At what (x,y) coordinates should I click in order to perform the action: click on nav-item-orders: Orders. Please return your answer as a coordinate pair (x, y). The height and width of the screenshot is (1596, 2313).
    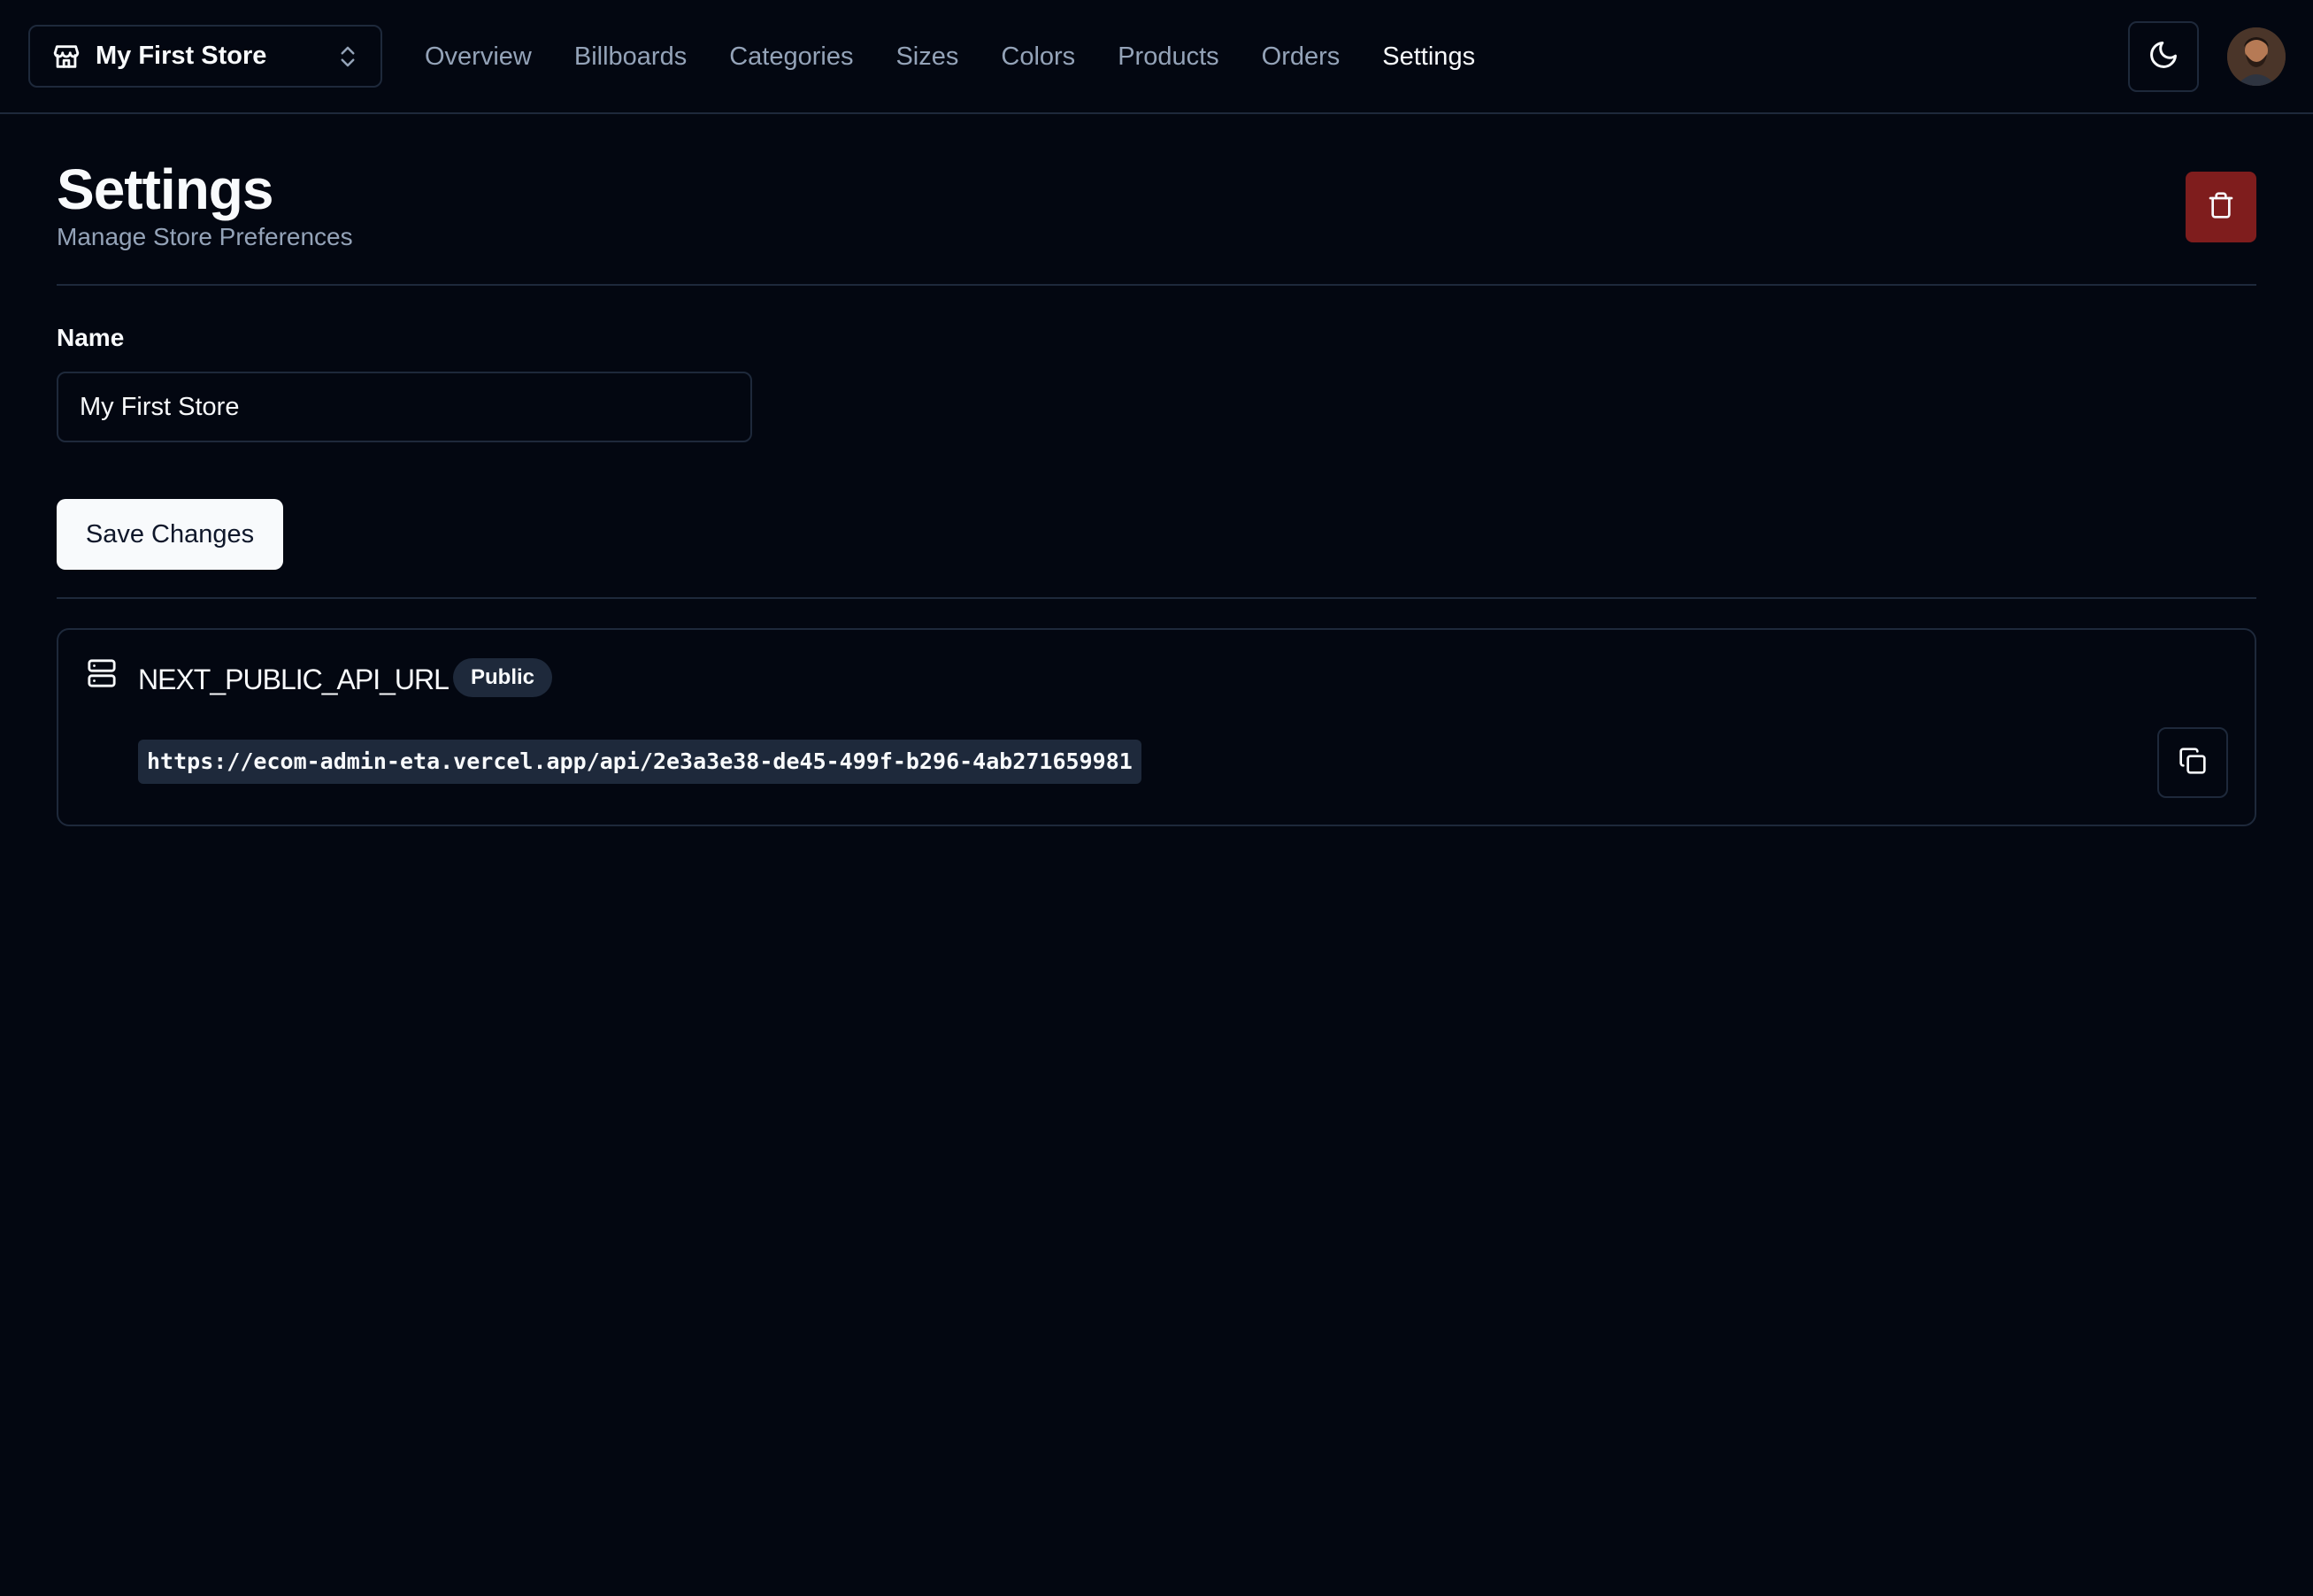
    Looking at the image, I should click on (1301, 57).